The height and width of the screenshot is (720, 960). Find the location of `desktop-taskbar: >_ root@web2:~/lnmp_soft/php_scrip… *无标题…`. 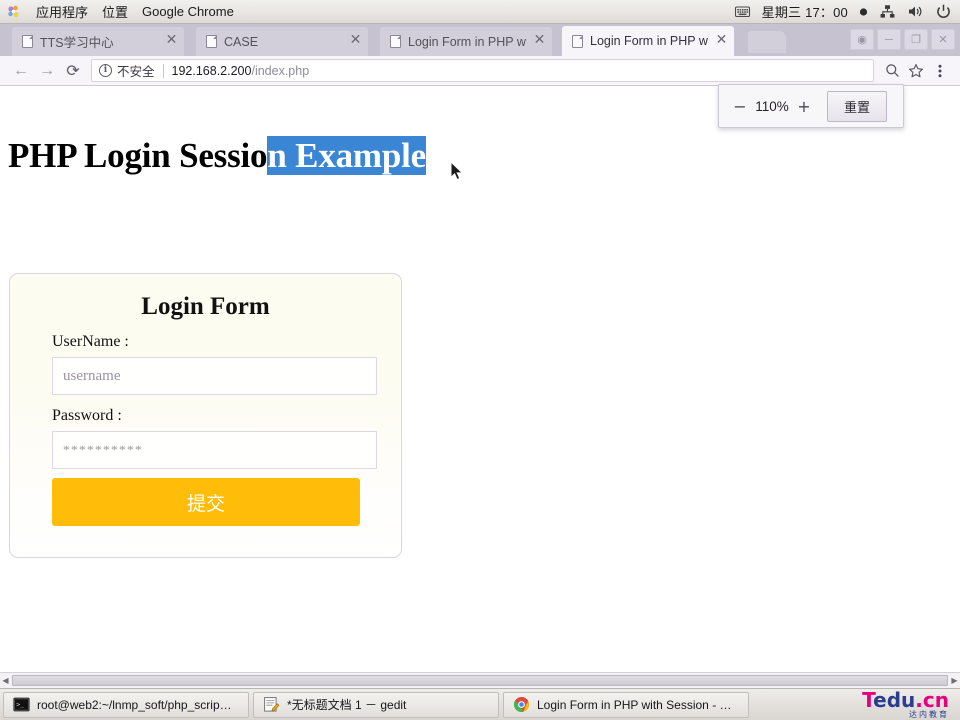

desktop-taskbar: >_ root@web2:~/lnmp_soft/php_scrip… *无标题… is located at coordinates (480, 704).